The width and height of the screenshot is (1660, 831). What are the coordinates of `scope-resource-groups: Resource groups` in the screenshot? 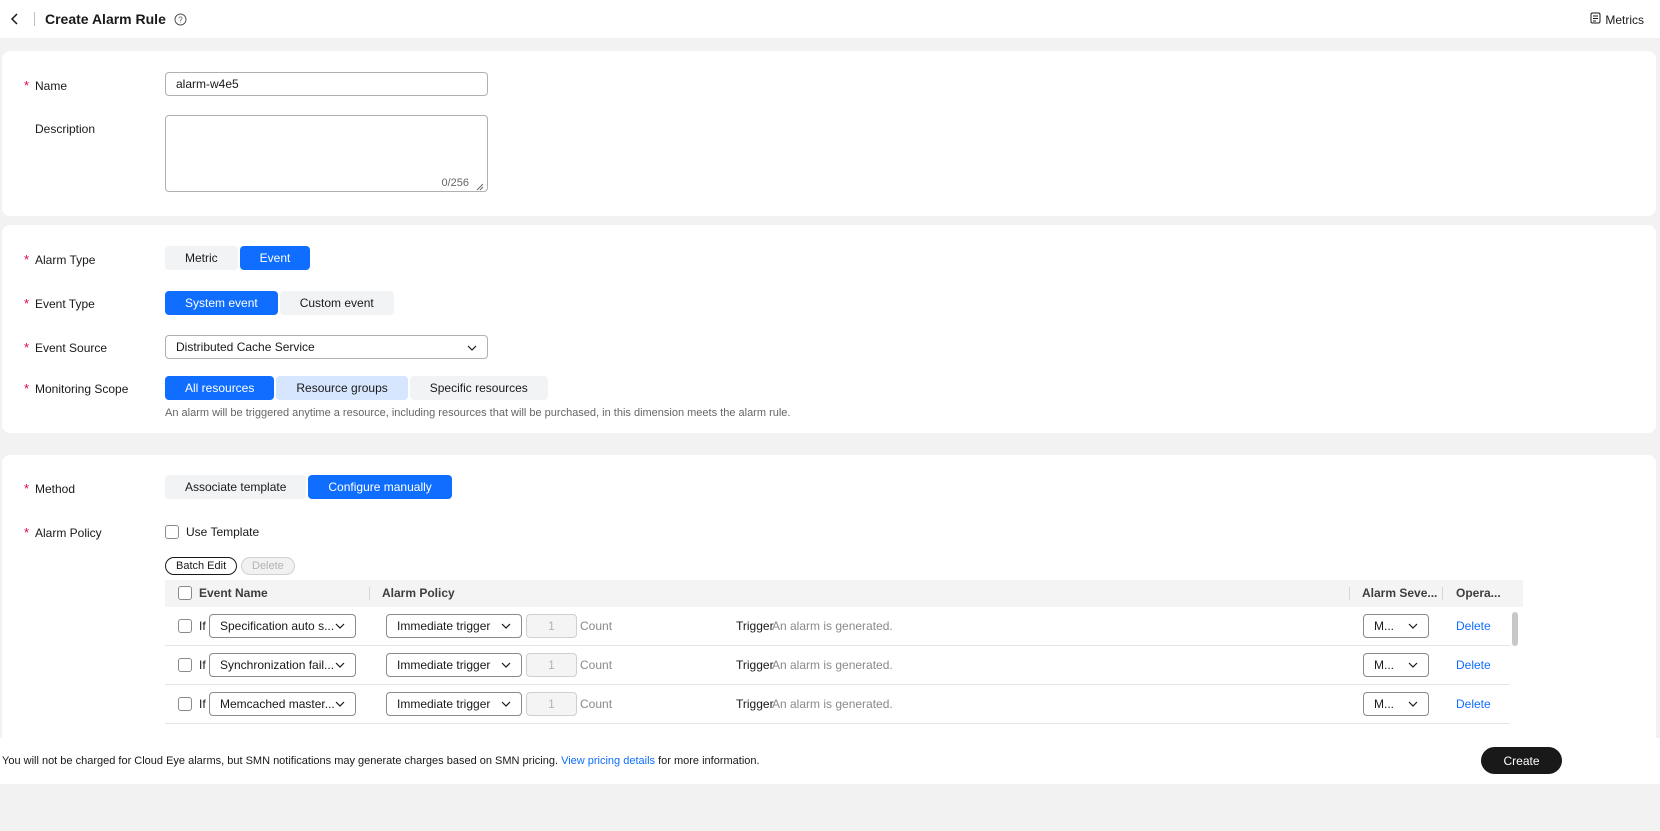 It's located at (342, 388).